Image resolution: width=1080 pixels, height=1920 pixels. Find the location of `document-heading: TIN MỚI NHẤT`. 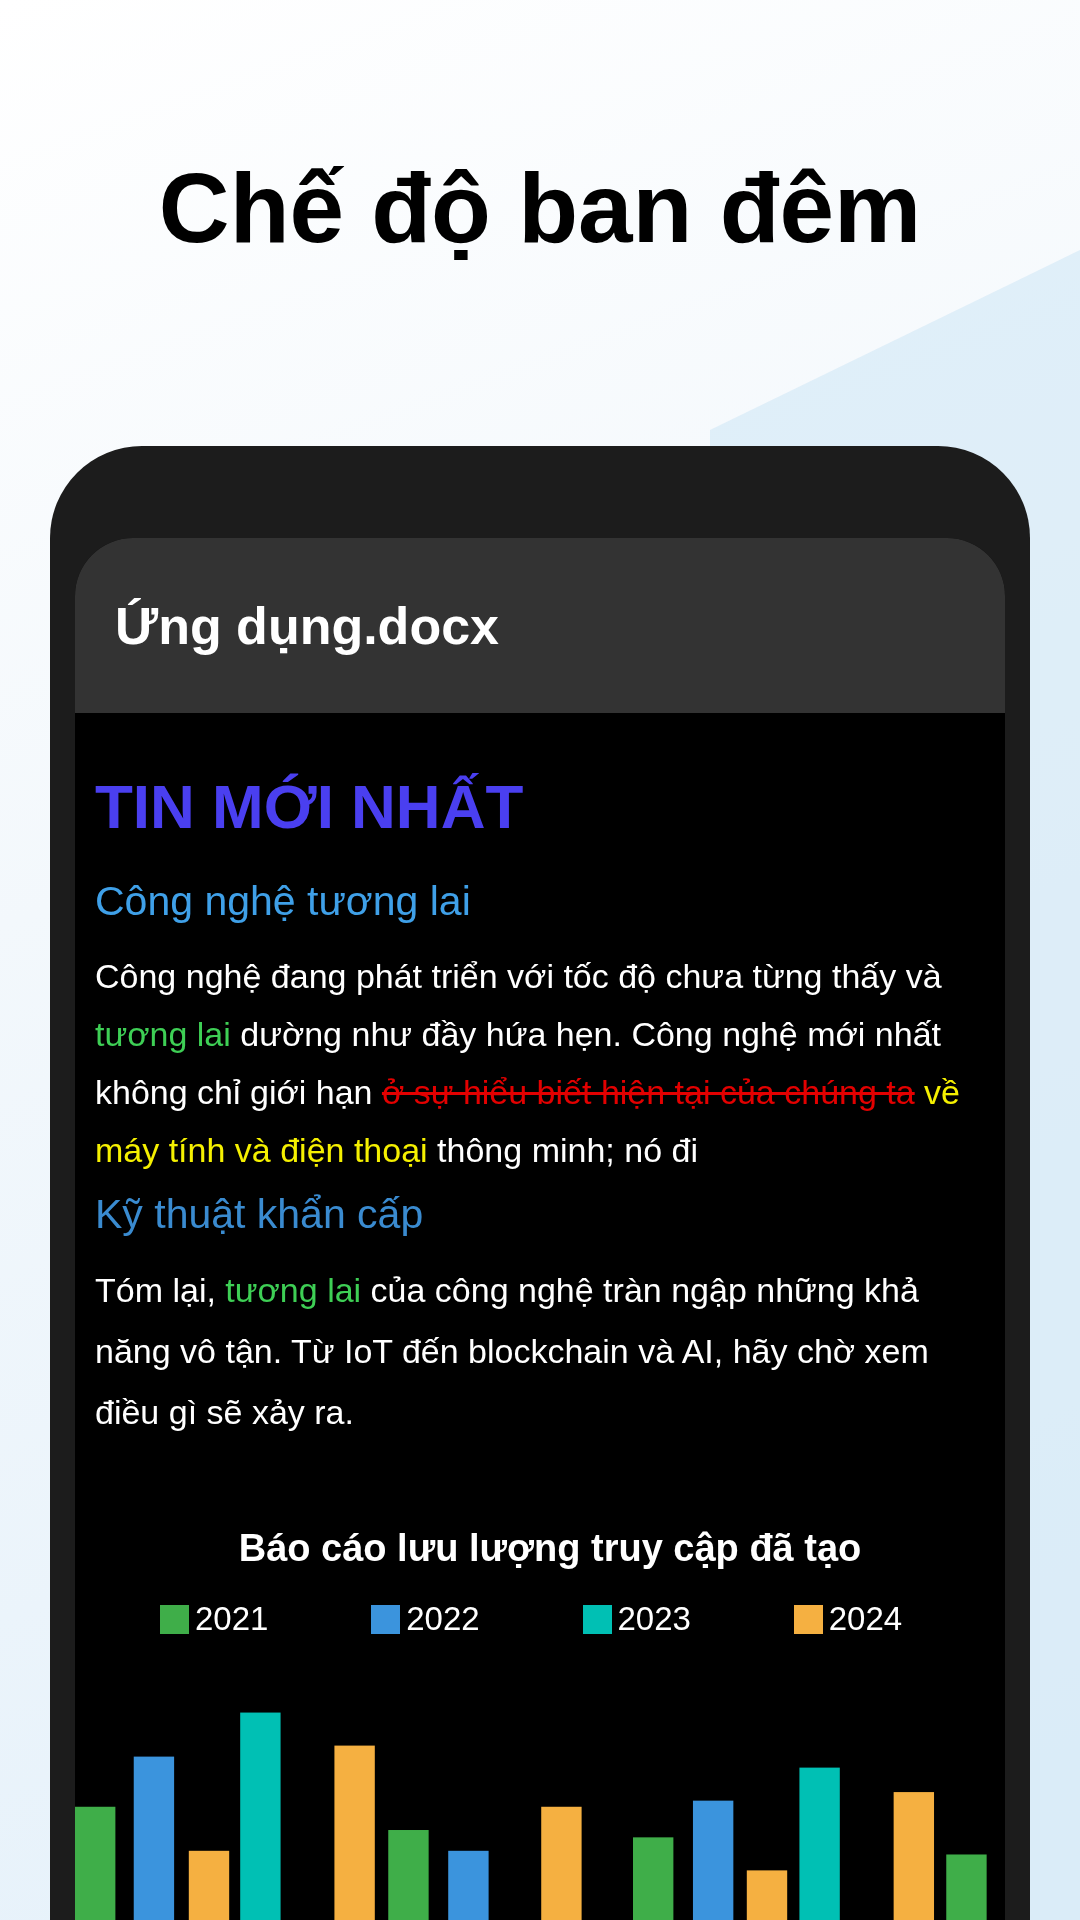

document-heading: TIN MỚI NHẤT is located at coordinates (309, 806).